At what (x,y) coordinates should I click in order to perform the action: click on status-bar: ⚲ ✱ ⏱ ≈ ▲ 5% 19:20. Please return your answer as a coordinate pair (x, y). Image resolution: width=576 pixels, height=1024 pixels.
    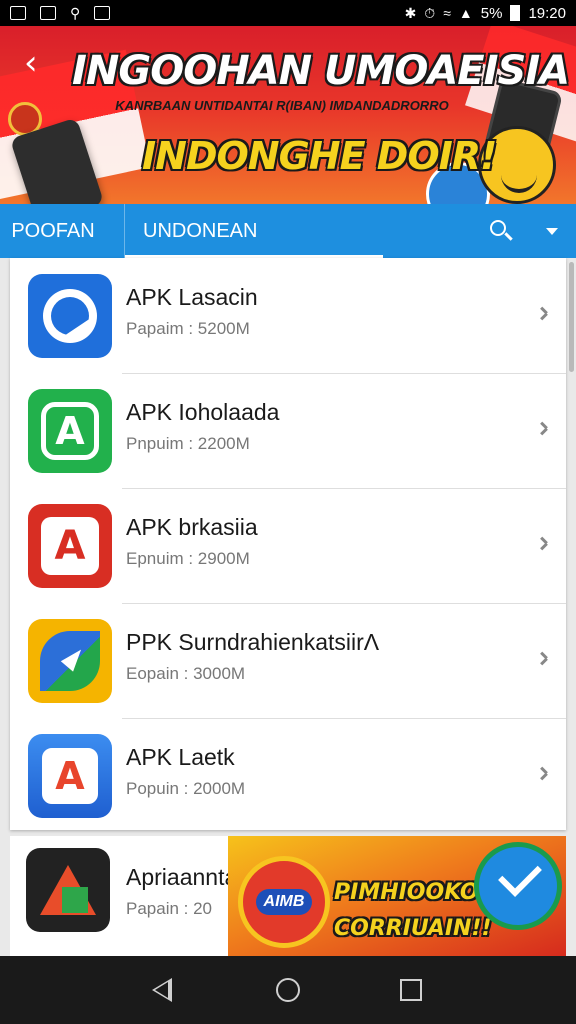
    Looking at the image, I should click on (288, 13).